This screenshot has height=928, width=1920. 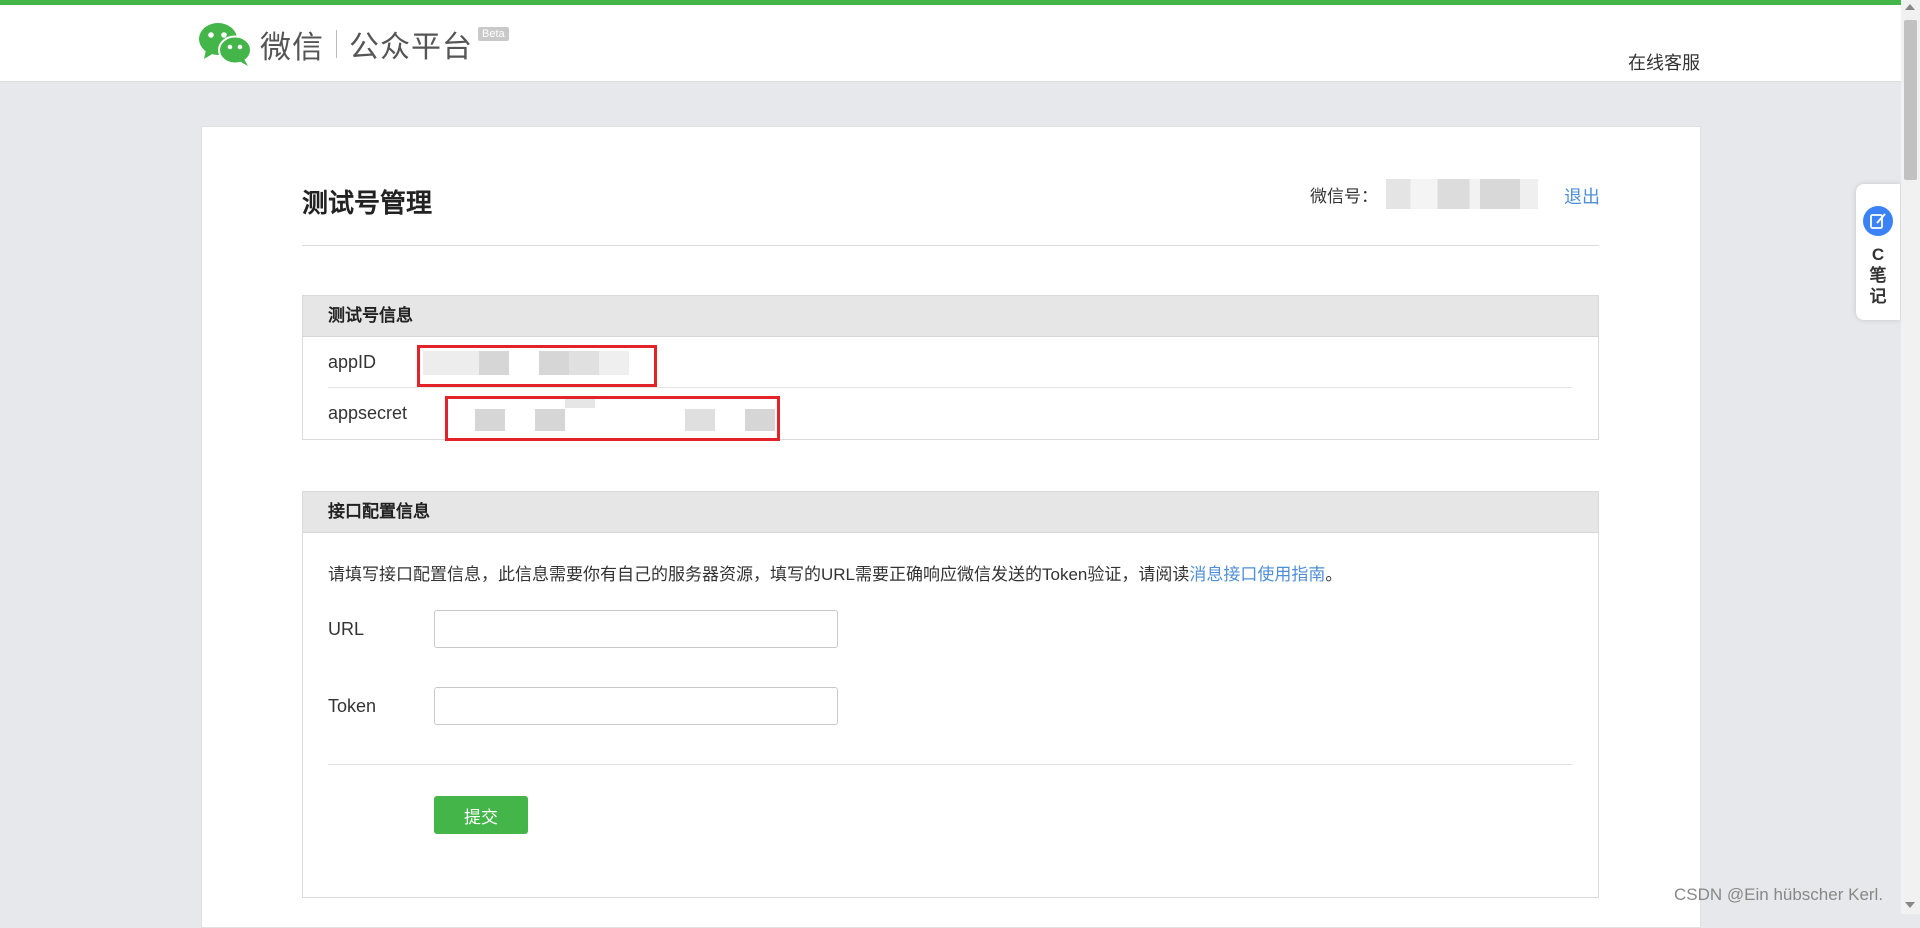 What do you see at coordinates (950, 316) in the screenshot?
I see `test-account-panel-title: 测试号信息` at bounding box center [950, 316].